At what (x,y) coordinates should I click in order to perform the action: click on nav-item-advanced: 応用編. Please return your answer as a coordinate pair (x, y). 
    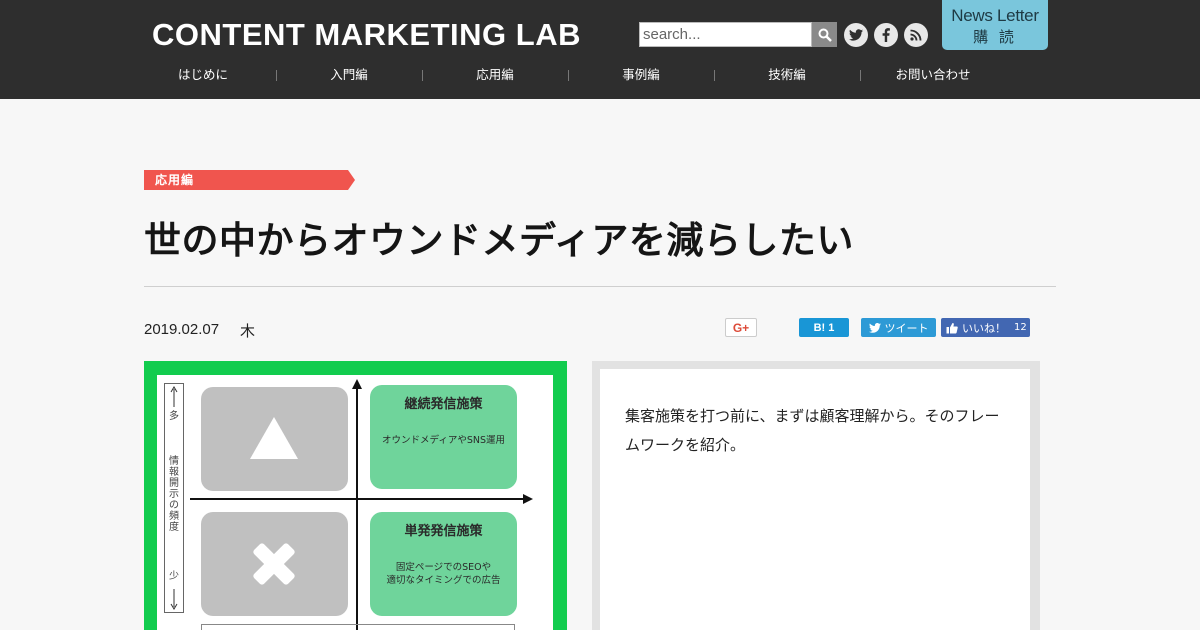
    Looking at the image, I should click on (495, 73).